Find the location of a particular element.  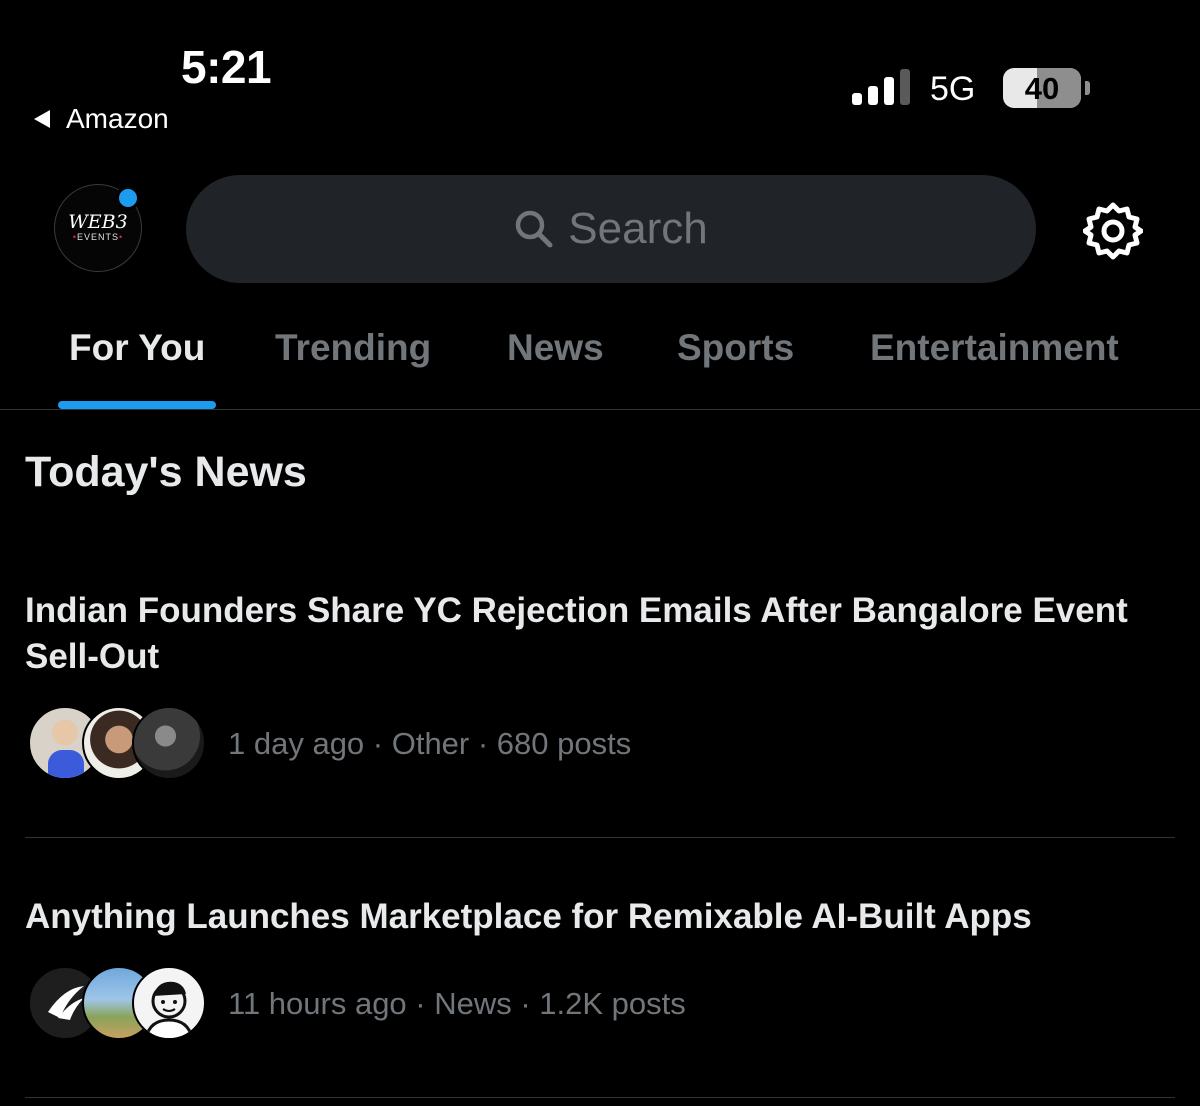

battery-icon: 40 is located at coordinates (1046, 88).